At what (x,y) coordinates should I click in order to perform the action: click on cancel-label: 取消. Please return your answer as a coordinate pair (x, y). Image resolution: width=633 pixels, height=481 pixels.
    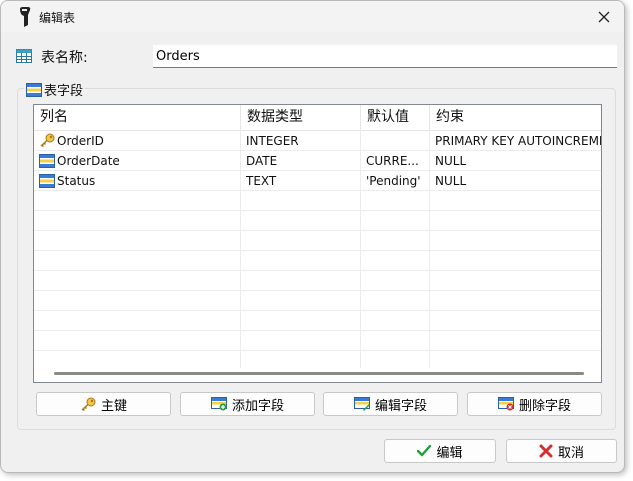
    Looking at the image, I should click on (570, 453).